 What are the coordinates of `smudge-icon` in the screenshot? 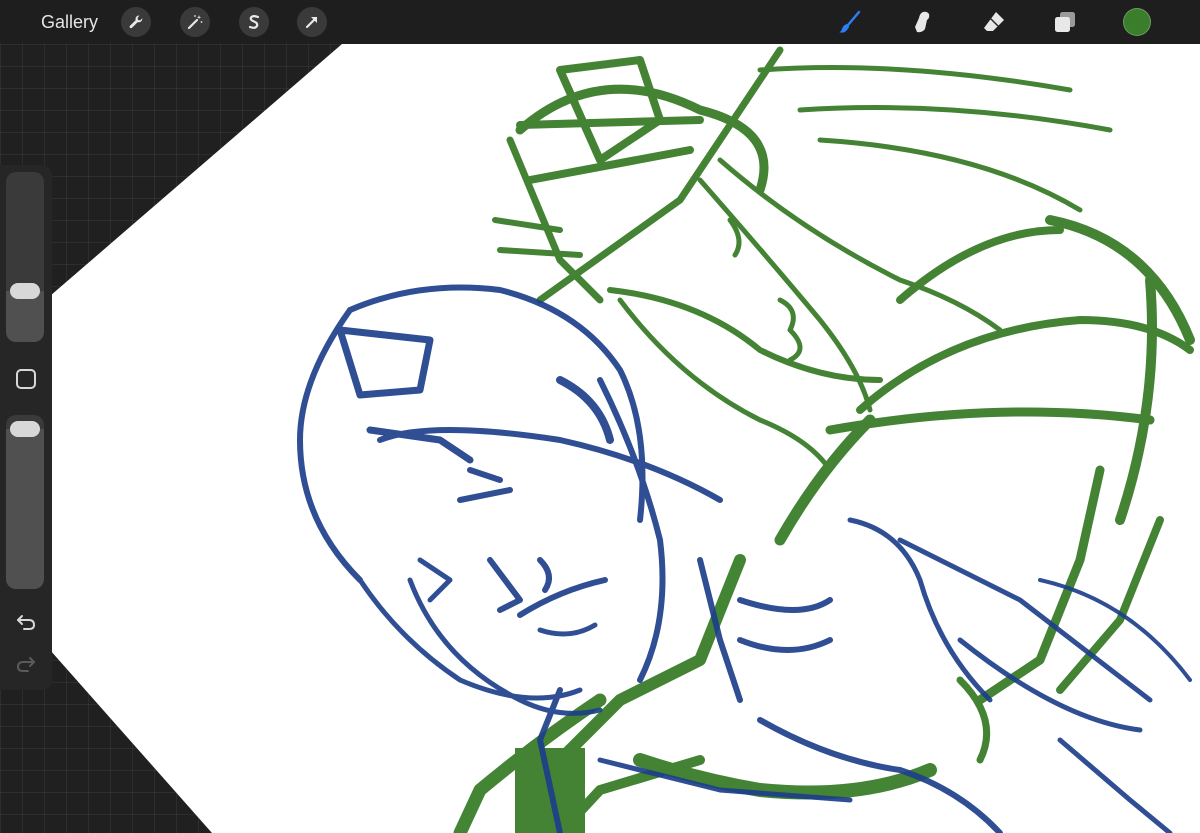 It's located at (922, 22).